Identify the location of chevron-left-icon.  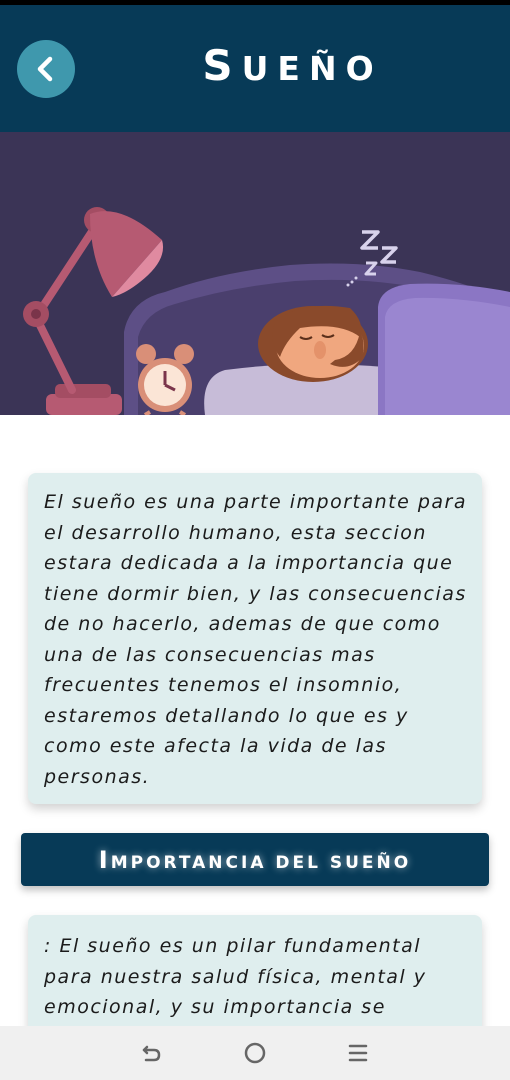
(45, 69).